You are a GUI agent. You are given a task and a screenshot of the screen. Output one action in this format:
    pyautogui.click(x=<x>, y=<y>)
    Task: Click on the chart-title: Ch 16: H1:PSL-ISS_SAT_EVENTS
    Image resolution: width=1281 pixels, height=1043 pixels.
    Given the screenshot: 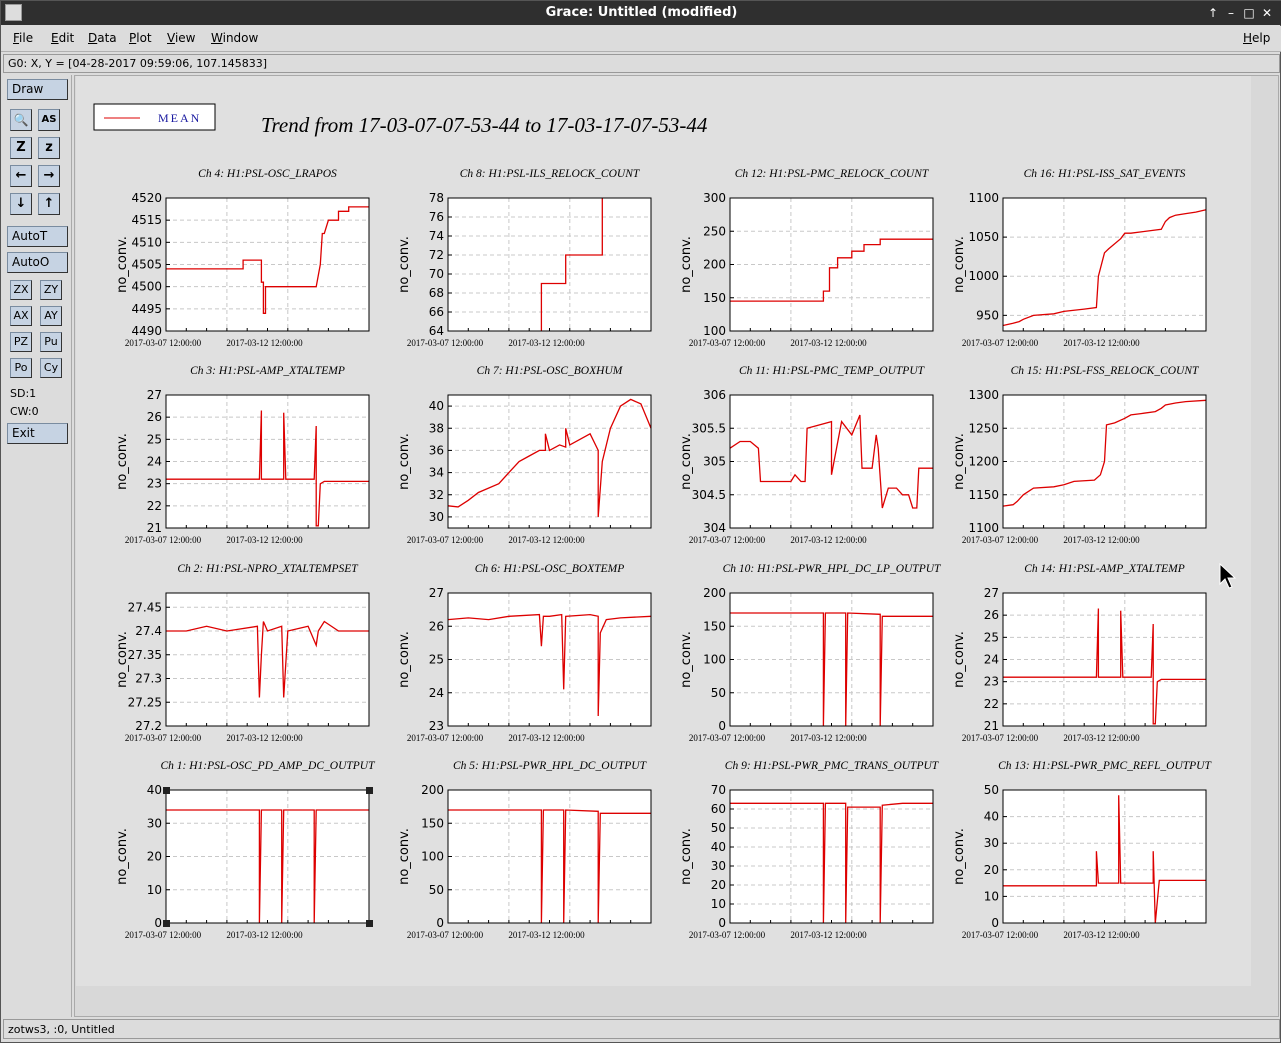 What is the action you would take?
    pyautogui.click(x=1105, y=174)
    